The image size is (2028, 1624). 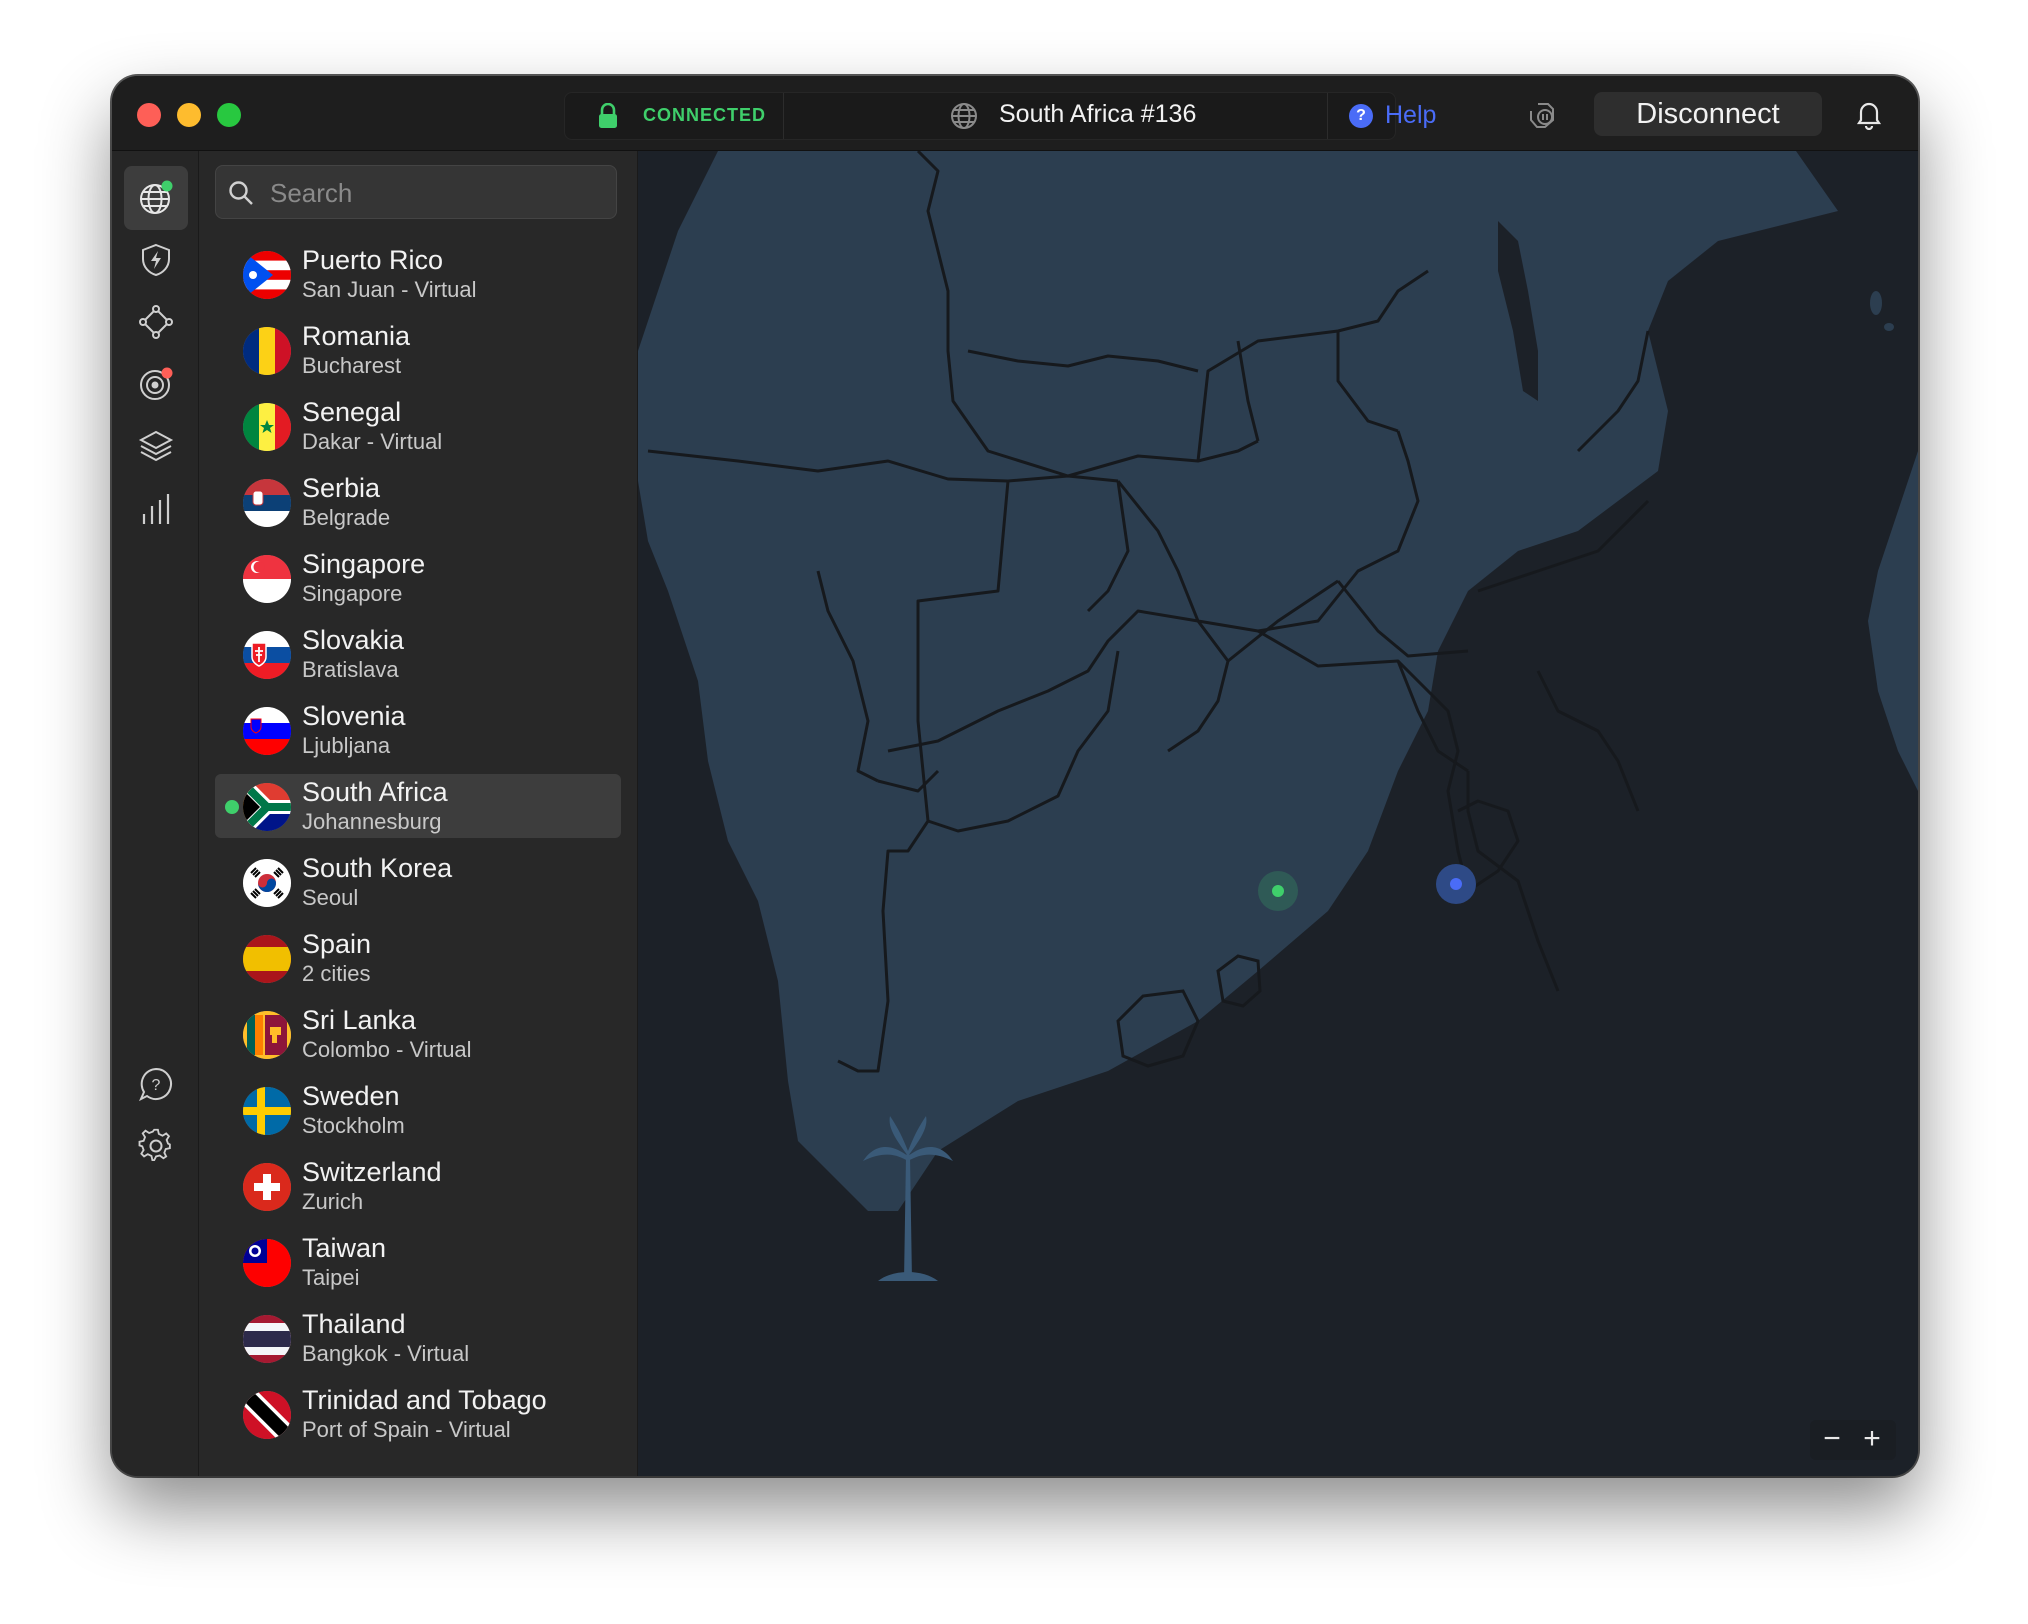 What do you see at coordinates (346, 745) in the screenshot?
I see `city-name: Ljubljana` at bounding box center [346, 745].